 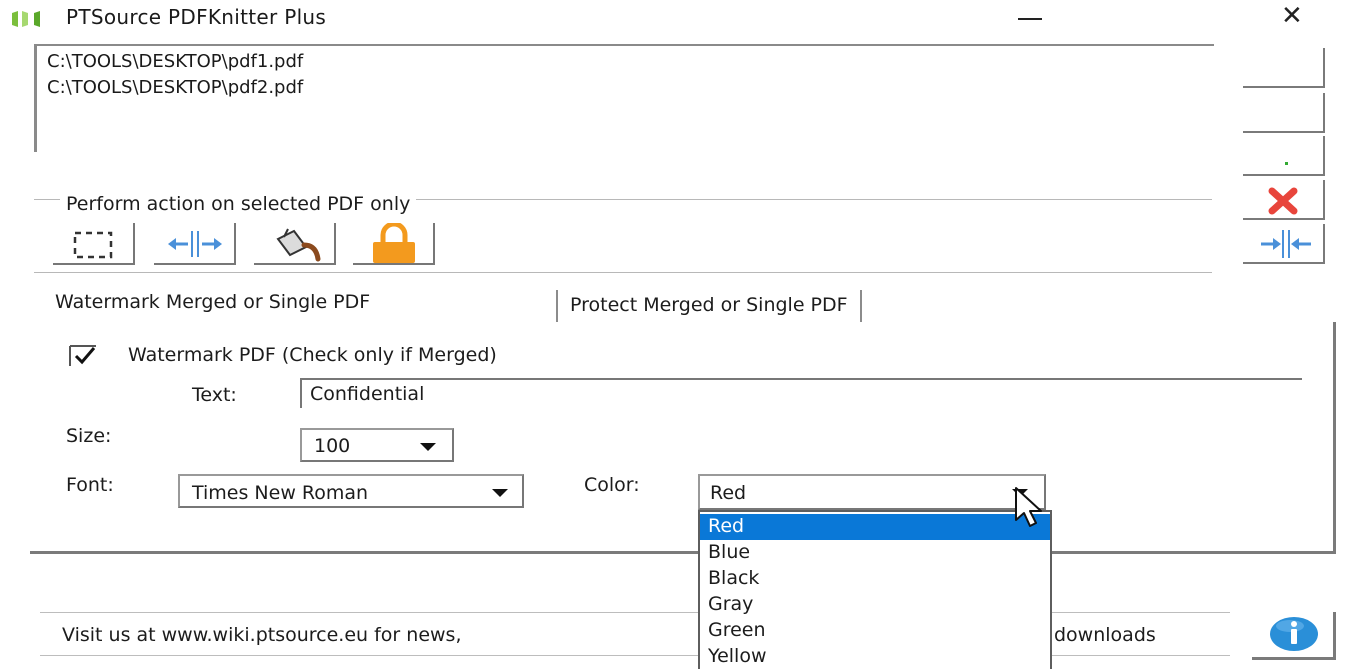 I want to click on tab-watermark: Watermark Merged or Single PDF, so click(x=213, y=304).